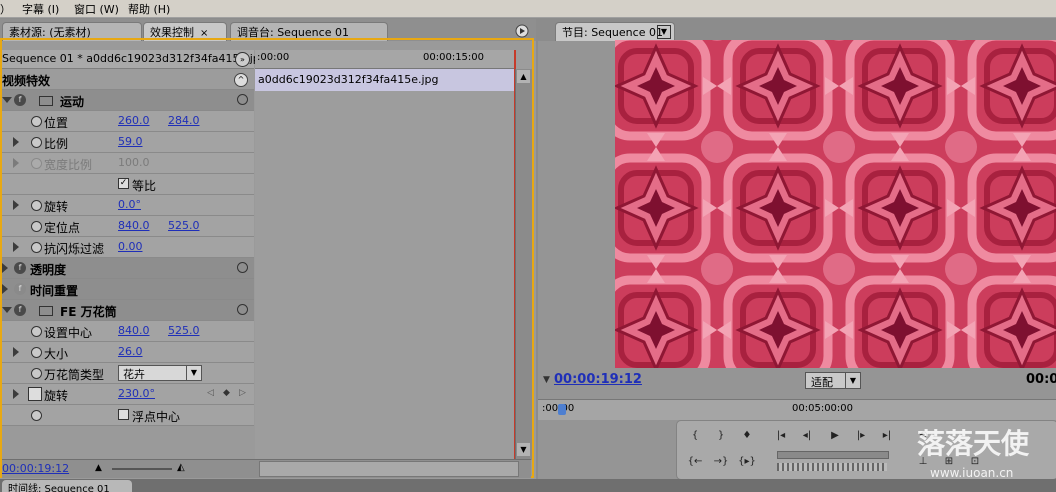 This screenshot has height=492, width=1056. I want to click on effect-timeline-ruler: :00:00 00:00:15:00, so click(385, 59).